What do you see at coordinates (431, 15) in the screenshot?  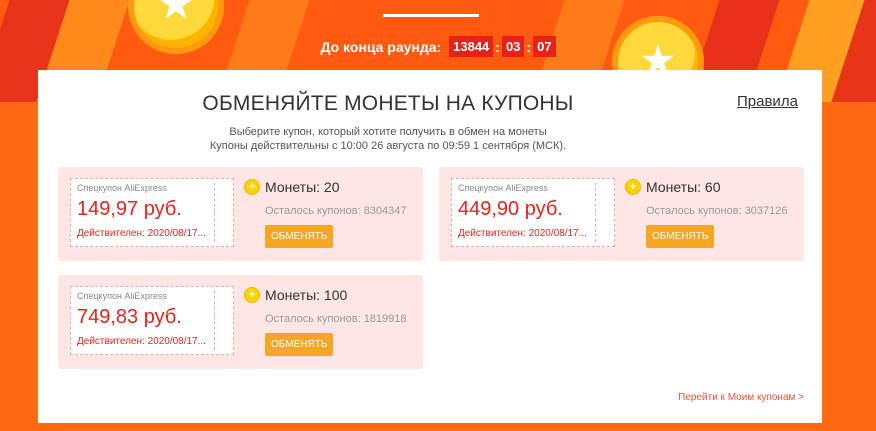 I see `header-divider` at bounding box center [431, 15].